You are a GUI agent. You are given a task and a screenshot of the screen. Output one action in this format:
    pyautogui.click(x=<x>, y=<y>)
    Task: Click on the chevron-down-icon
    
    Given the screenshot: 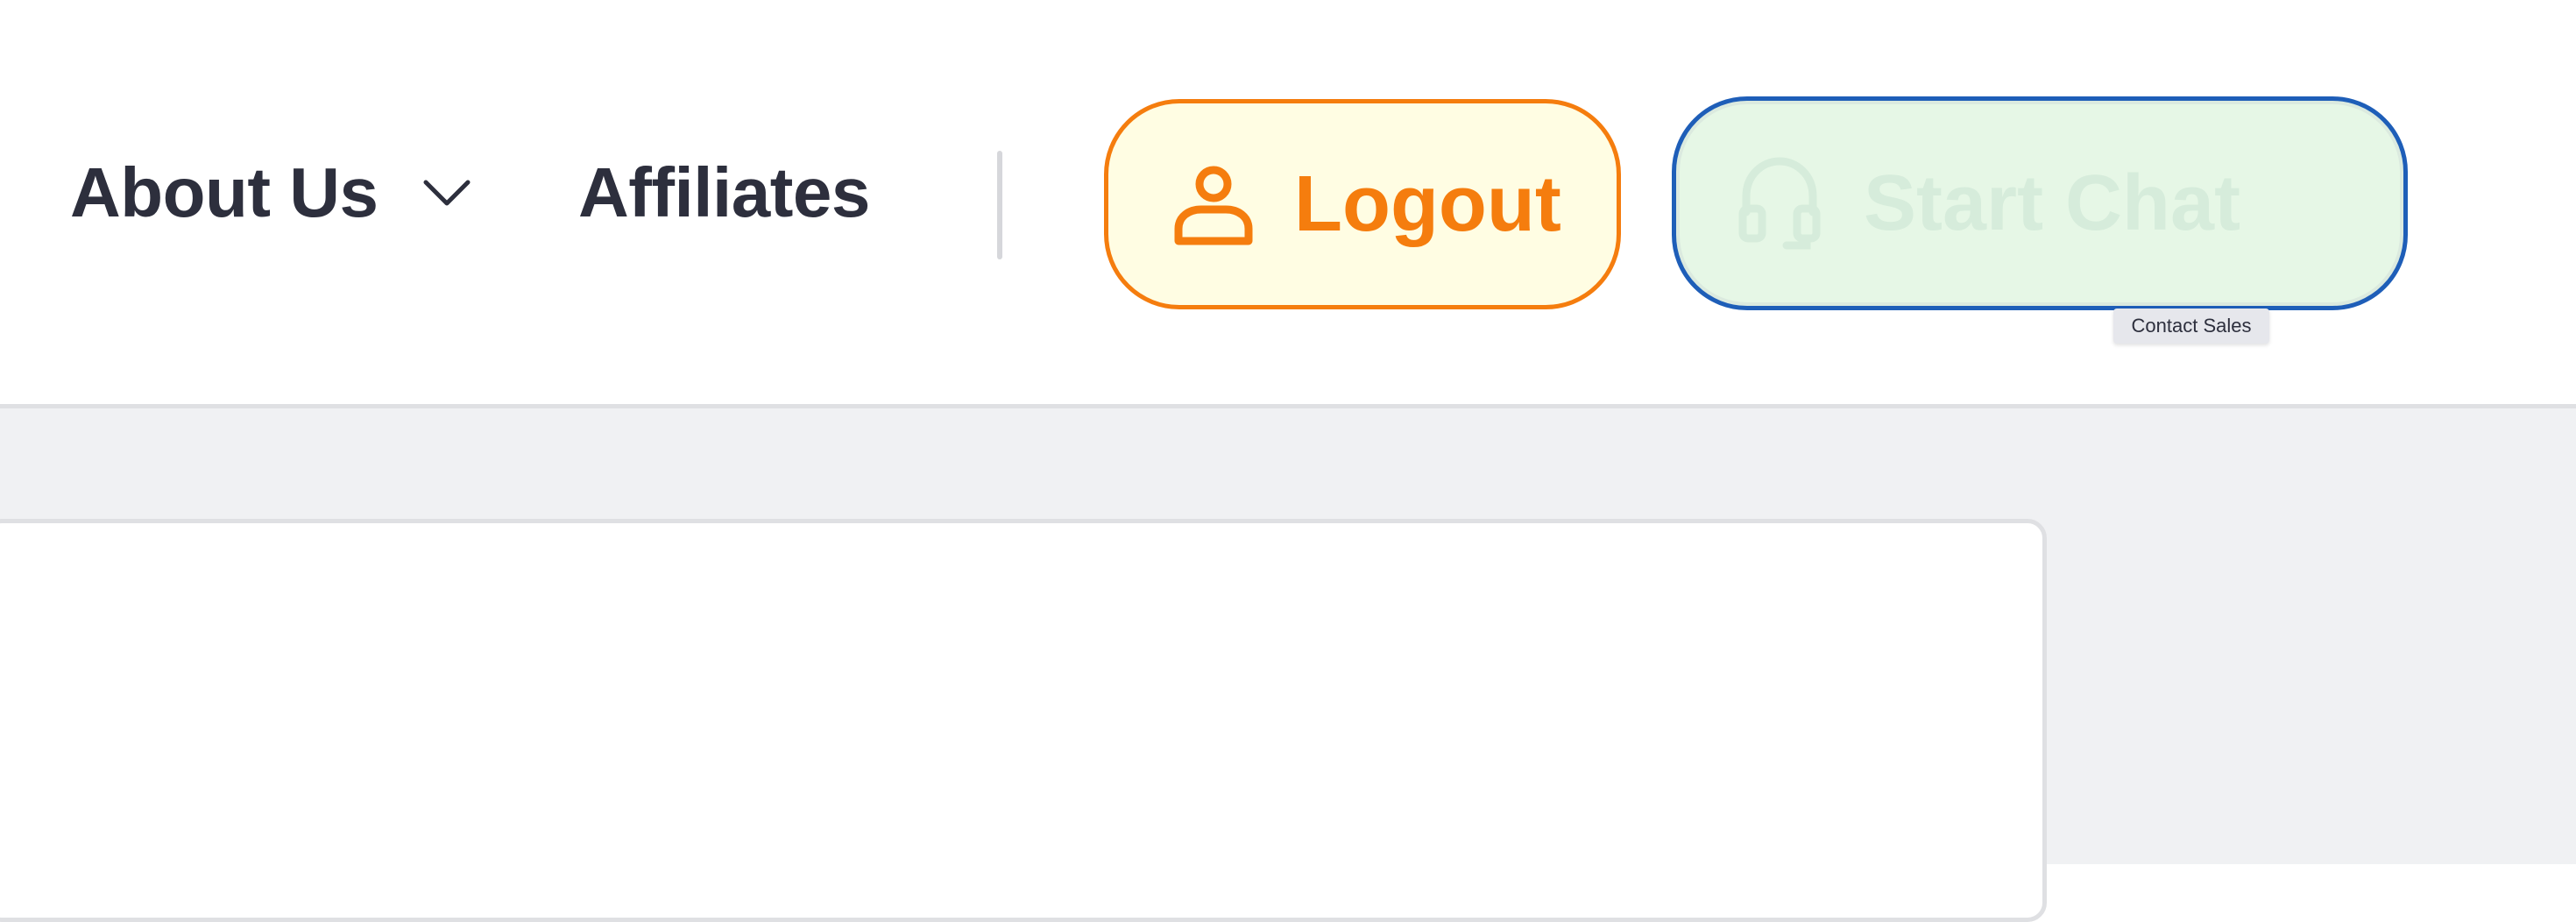 What is the action you would take?
    pyautogui.click(x=447, y=193)
    